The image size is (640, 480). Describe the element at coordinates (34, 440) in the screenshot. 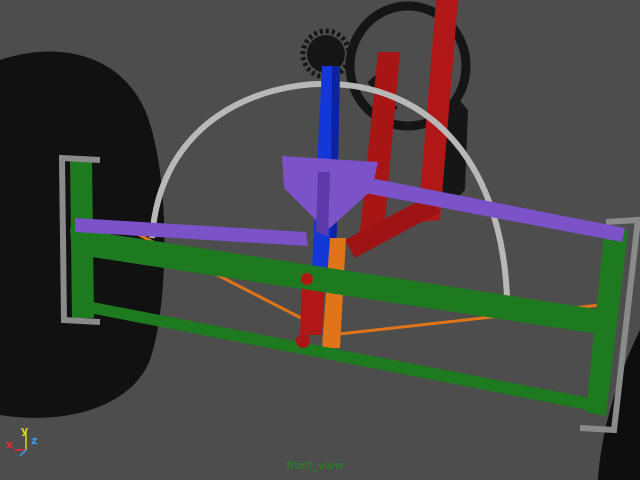

I see `axis-z-label: z` at that location.